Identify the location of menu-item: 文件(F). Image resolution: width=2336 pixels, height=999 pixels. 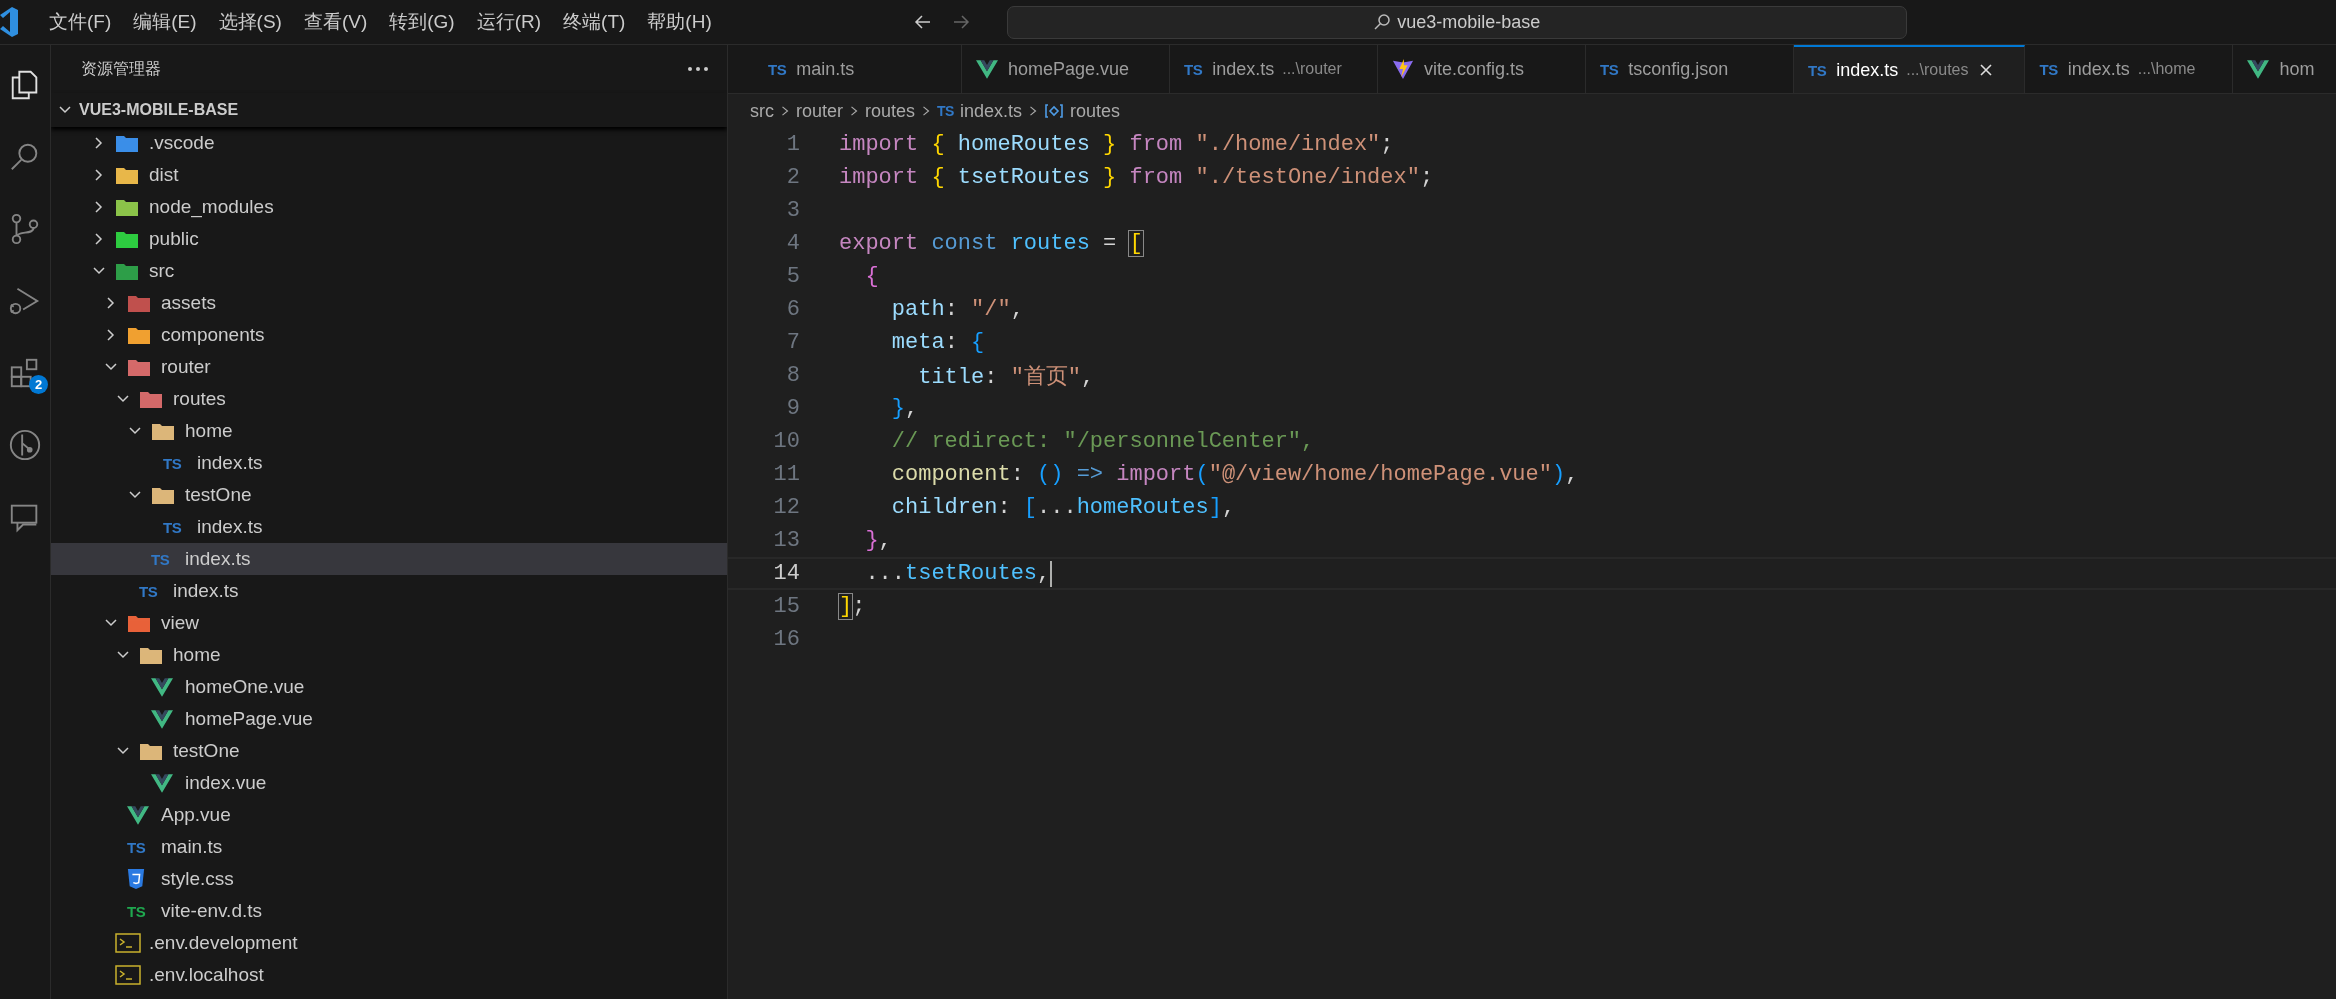
(80, 22).